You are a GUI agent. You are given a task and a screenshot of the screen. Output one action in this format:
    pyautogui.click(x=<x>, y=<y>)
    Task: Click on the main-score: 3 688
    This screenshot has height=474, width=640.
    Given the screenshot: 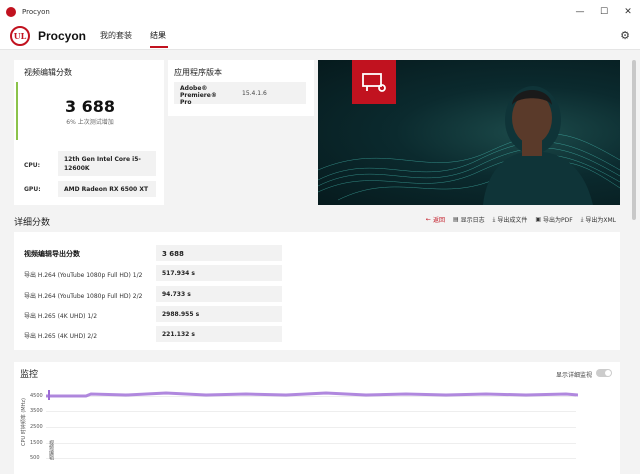 What is the action you would take?
    pyautogui.click(x=90, y=106)
    